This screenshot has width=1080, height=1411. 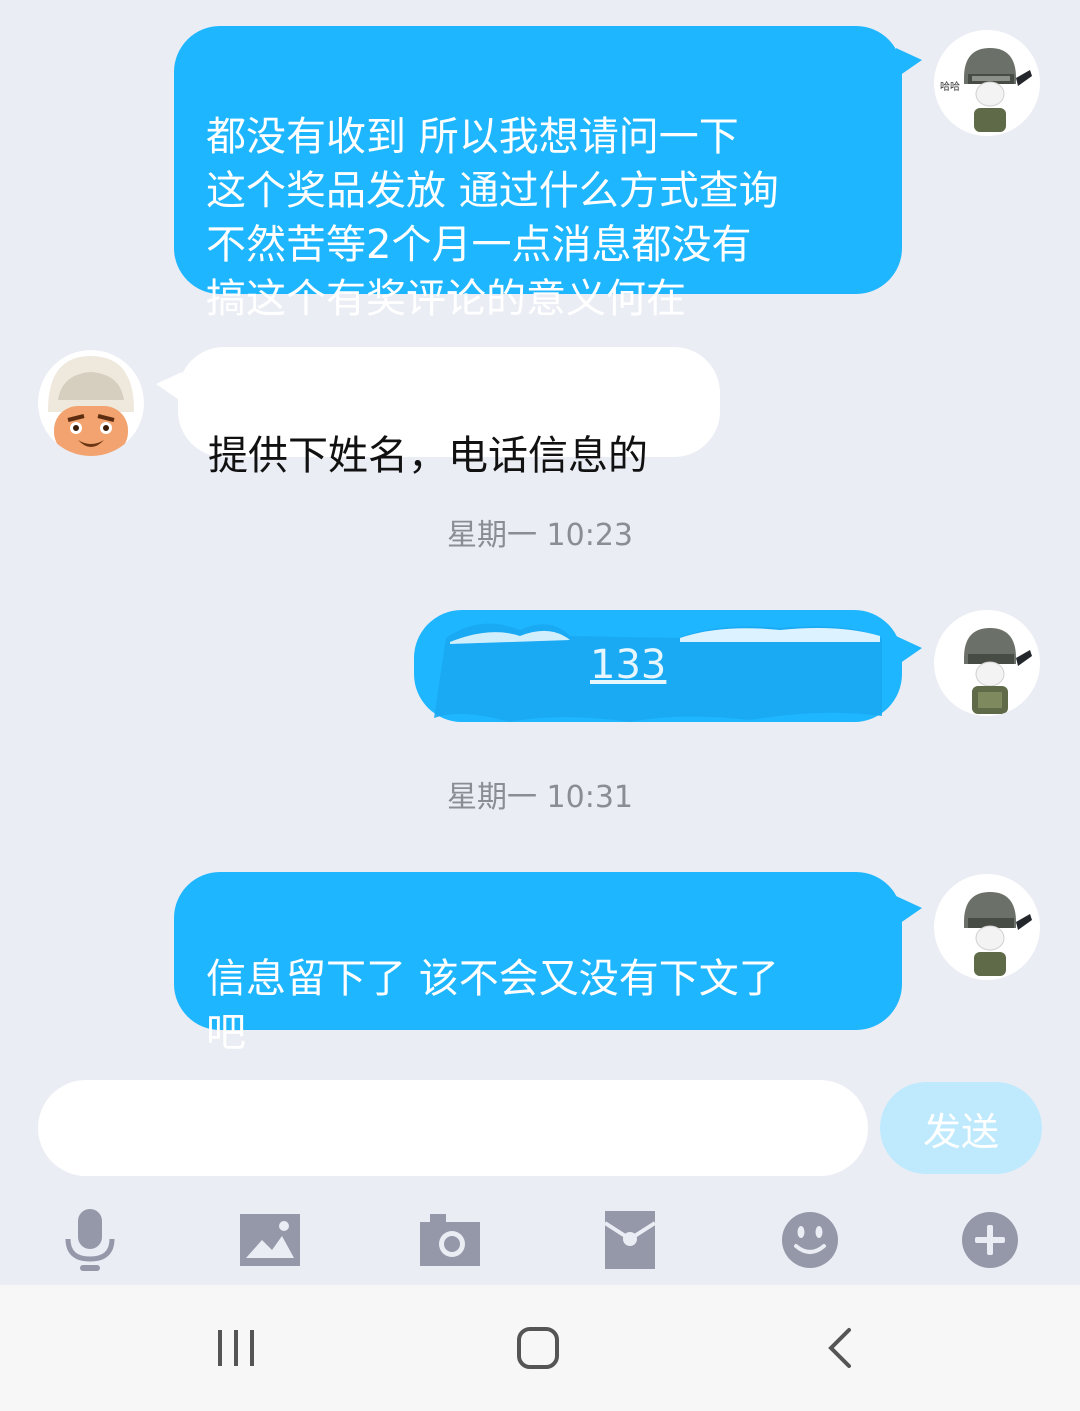 What do you see at coordinates (428, 456) in the screenshot?
I see `message-text: 提供下姓名，电话信息的` at bounding box center [428, 456].